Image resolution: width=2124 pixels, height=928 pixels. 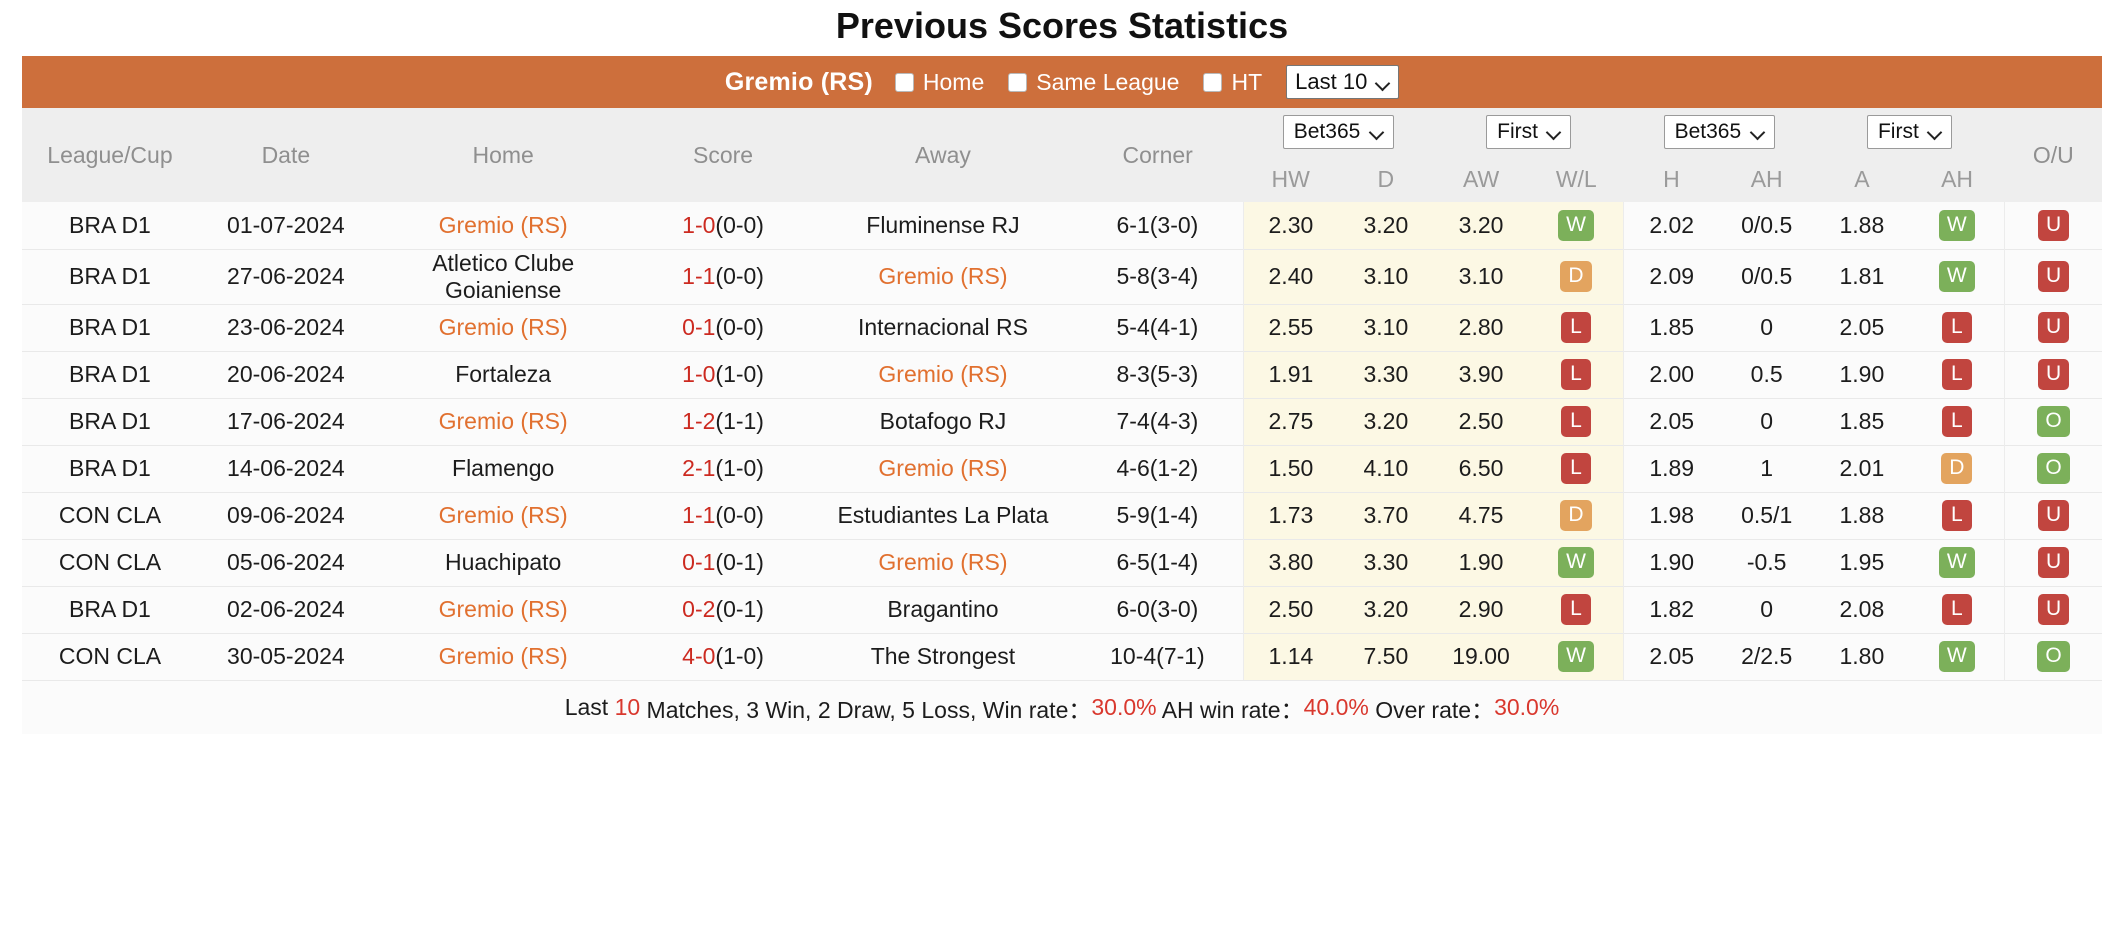 I want to click on cell-a: 2.08, so click(x=1862, y=609).